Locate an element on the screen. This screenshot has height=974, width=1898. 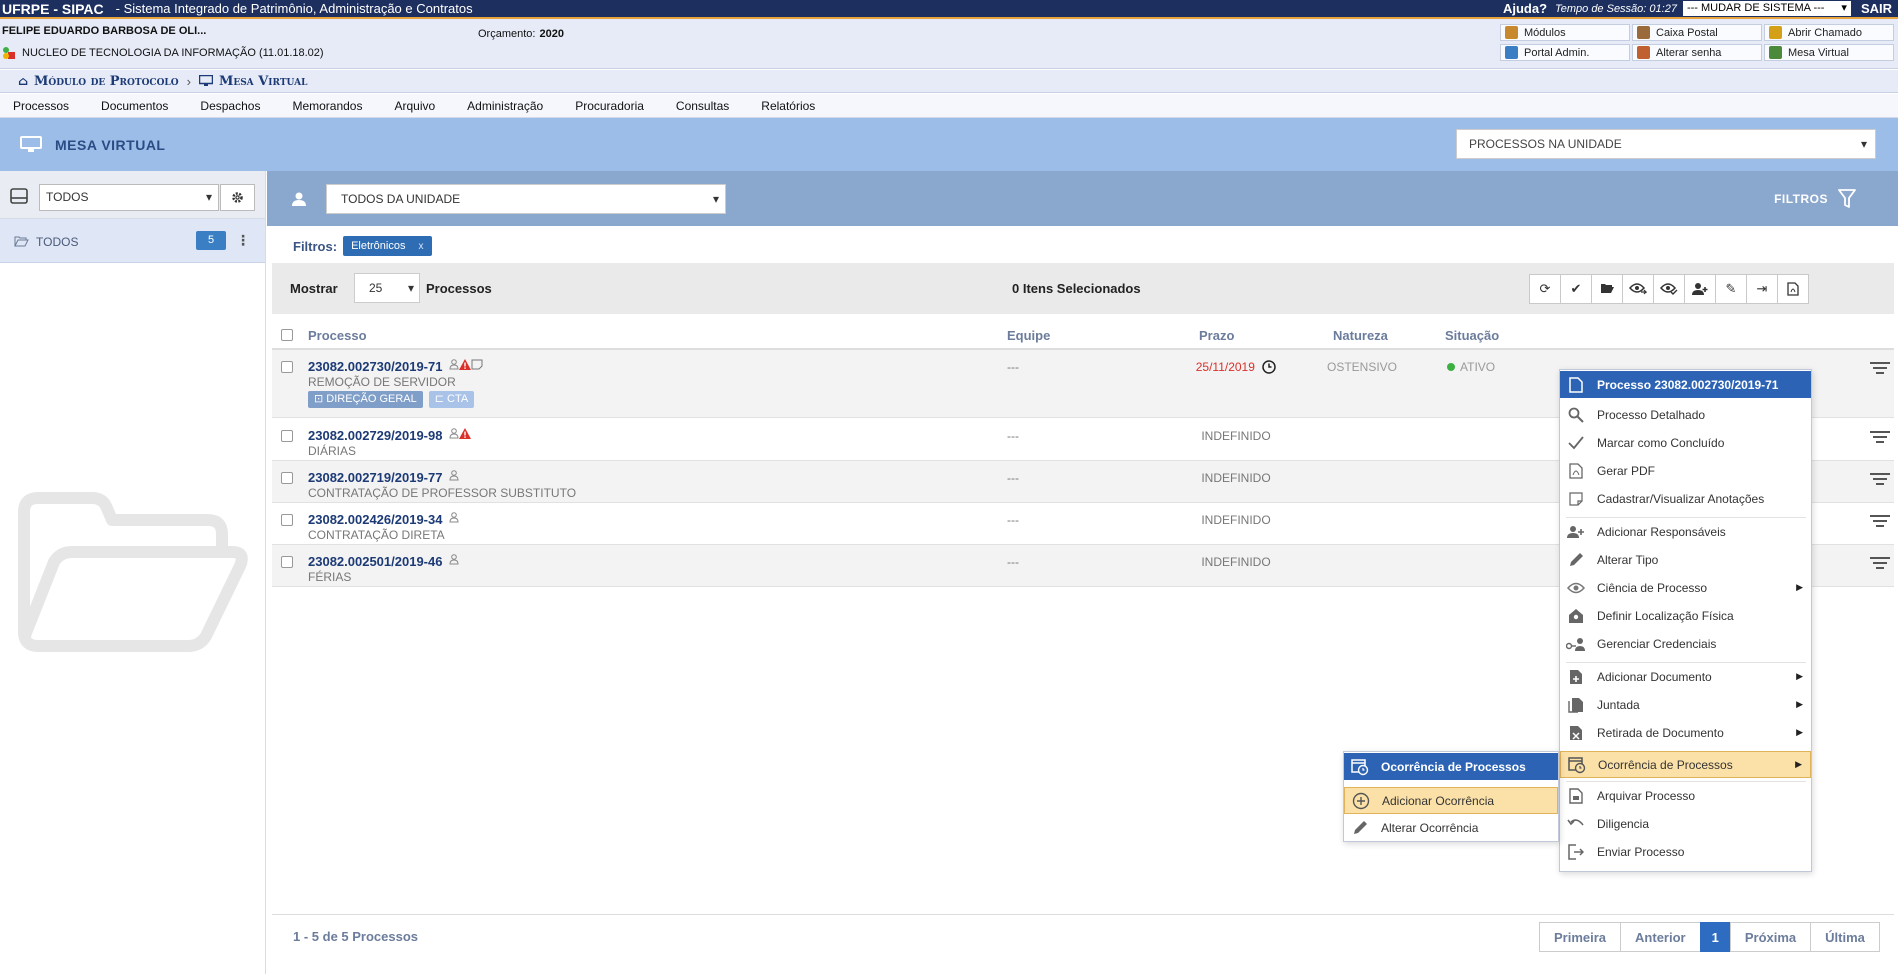
shortcut-open-ticket: Abrir Chamado is located at coordinates (1829, 32).